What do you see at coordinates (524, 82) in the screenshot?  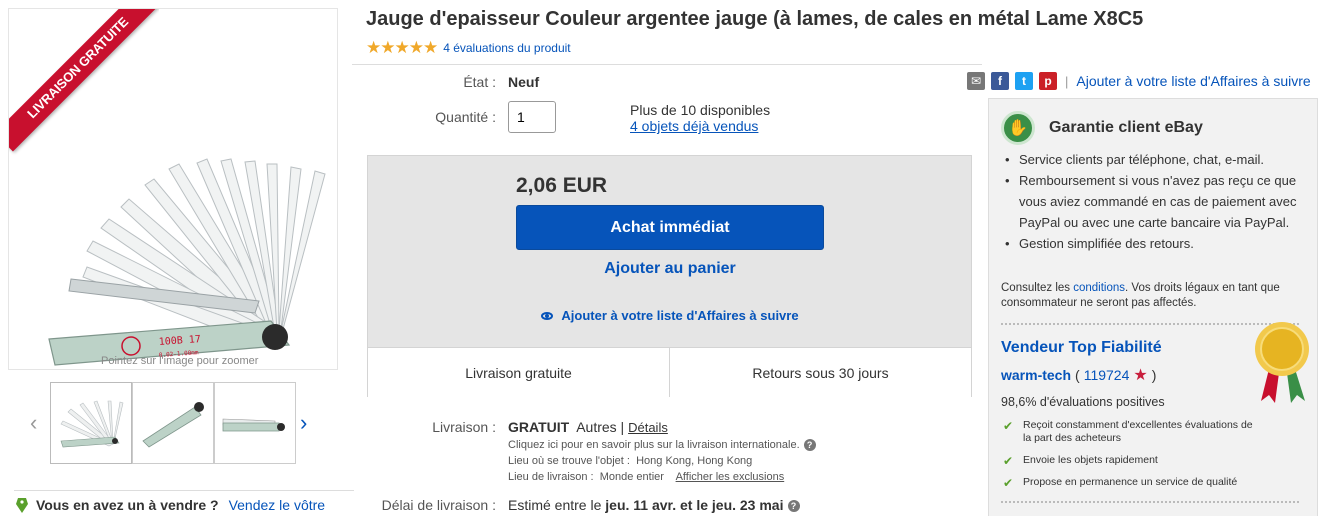 I see `condition-value: Neuf` at bounding box center [524, 82].